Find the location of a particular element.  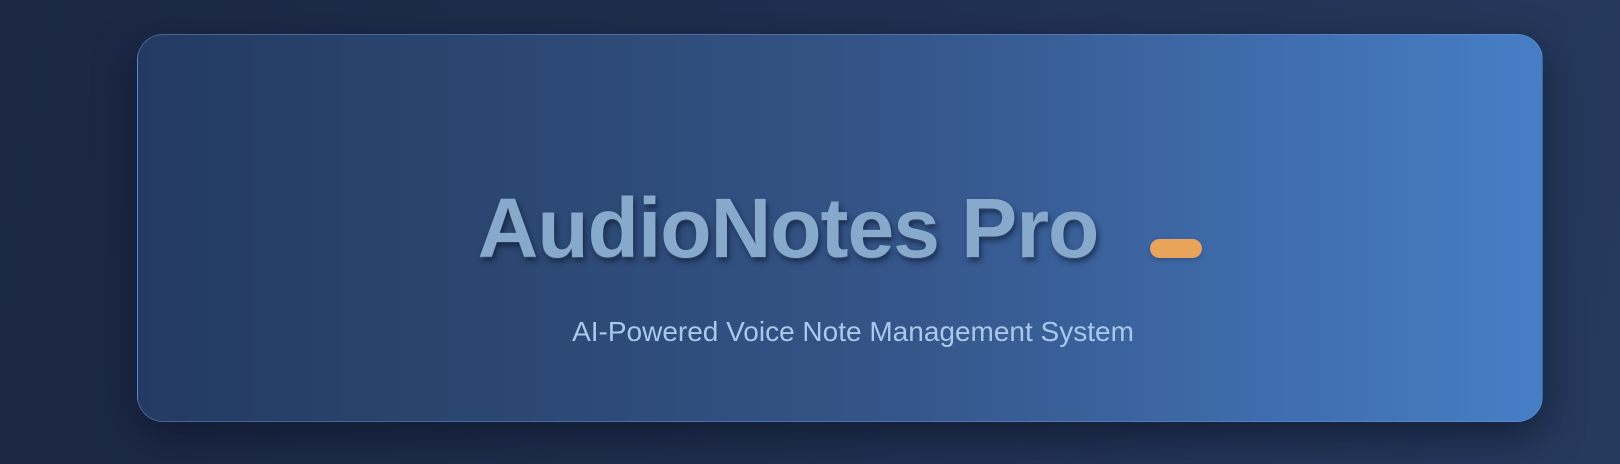

accent-pill is located at coordinates (1176, 248).